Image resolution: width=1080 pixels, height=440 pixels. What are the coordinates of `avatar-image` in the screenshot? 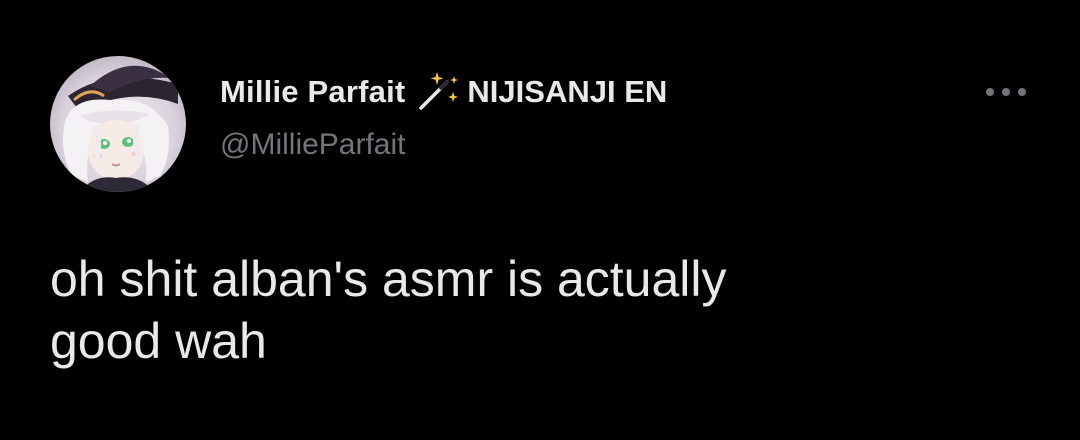 It's located at (118, 124).